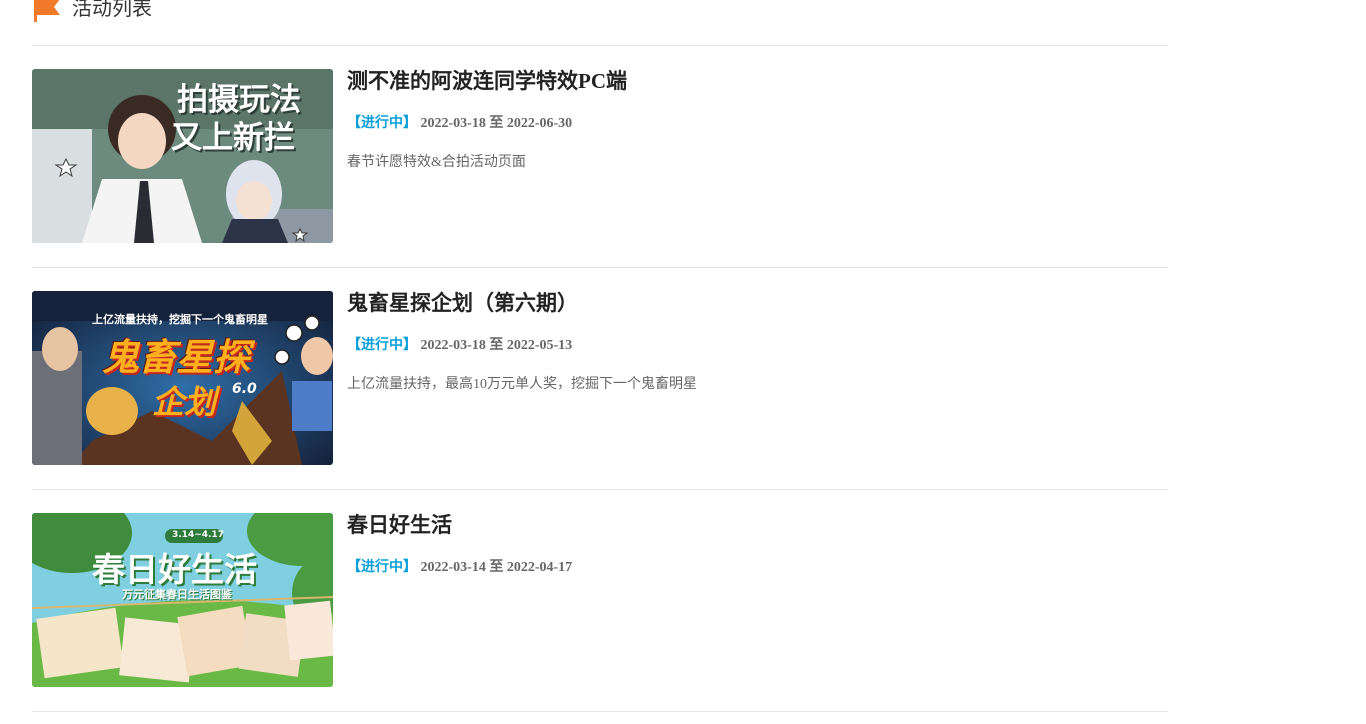 The width and height of the screenshot is (1366, 724). Describe the element at coordinates (47, 11) in the screenshot. I see `flag-icon` at that location.